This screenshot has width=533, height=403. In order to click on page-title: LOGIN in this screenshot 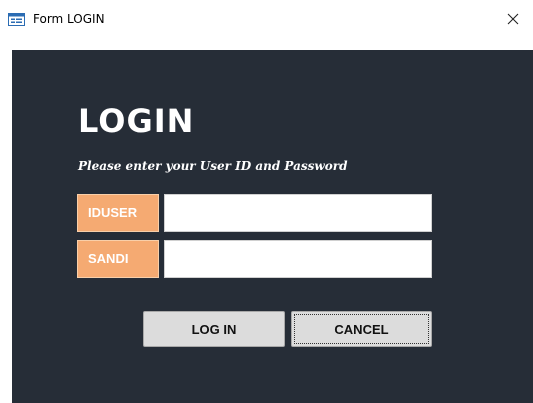, I will do `click(136, 121)`.